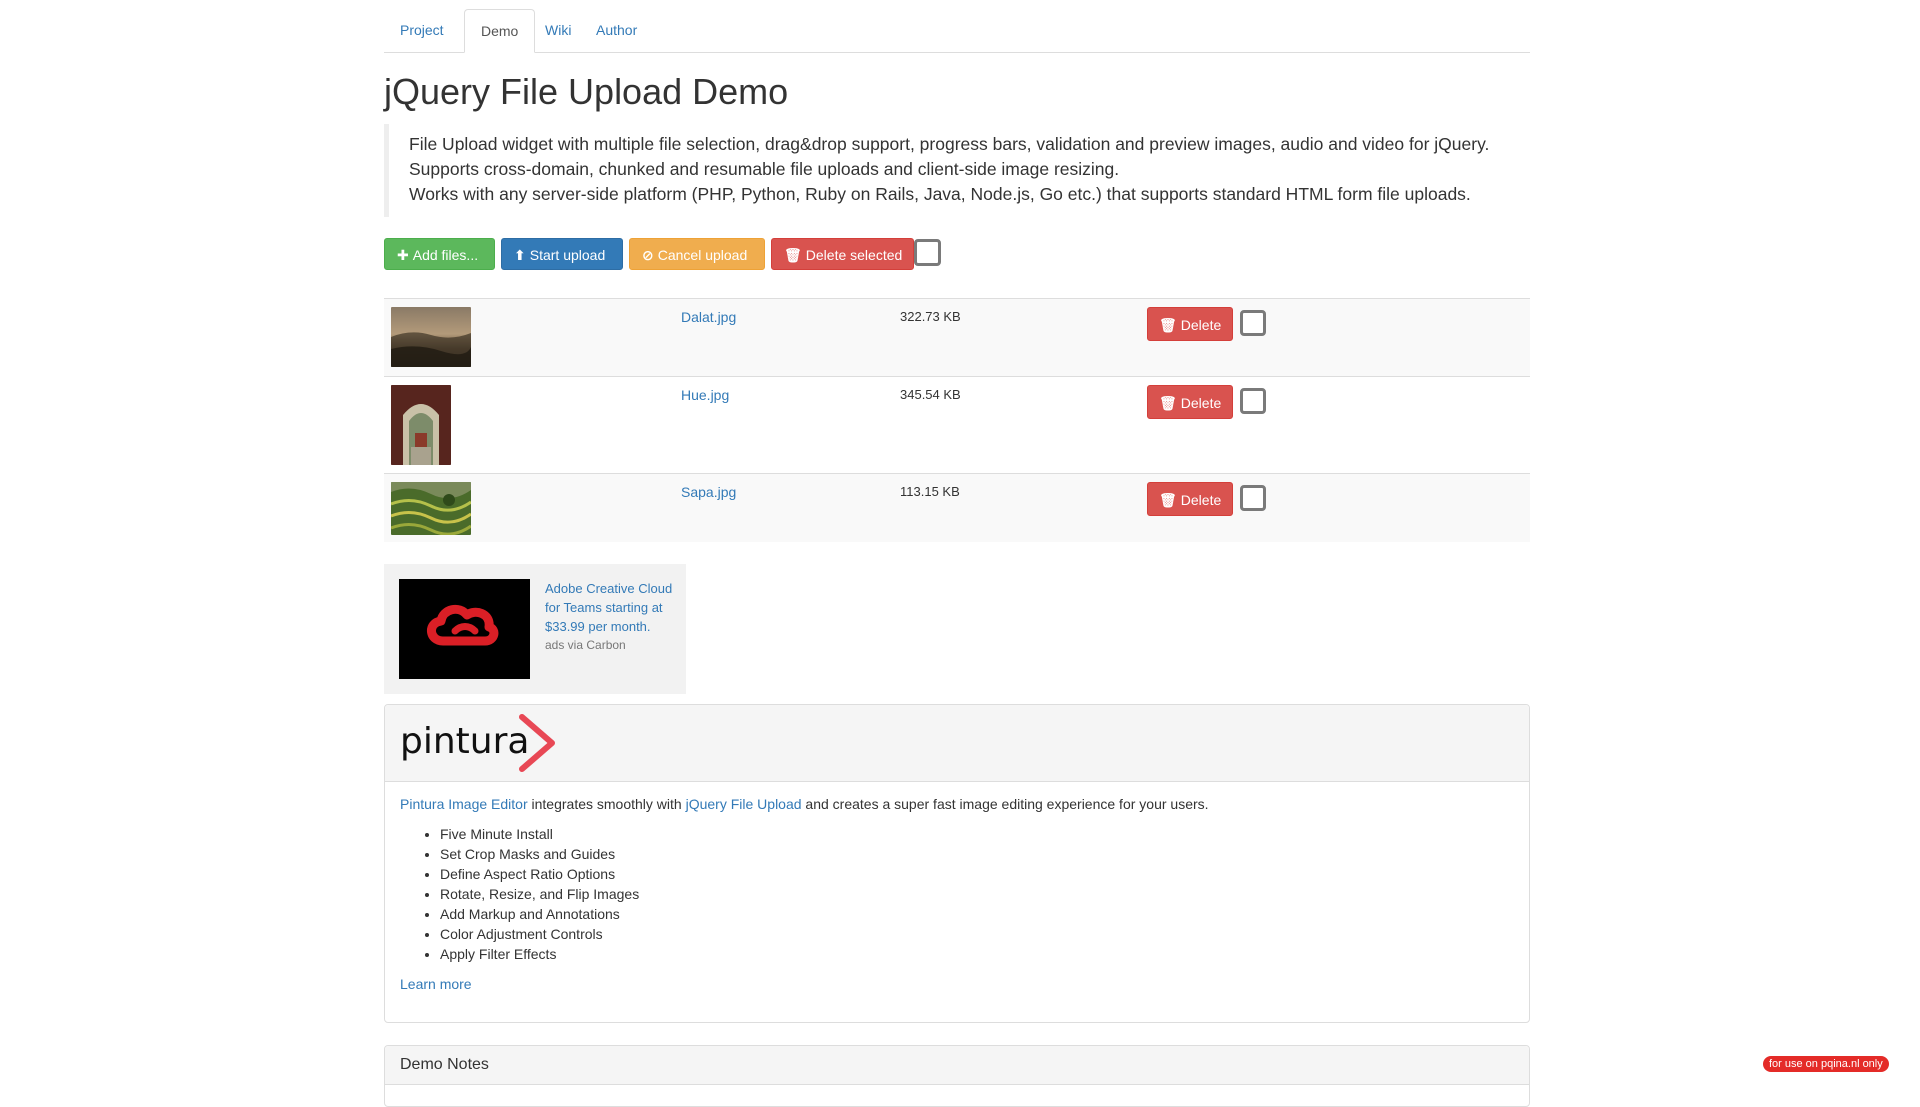 This screenshot has height=1107, width=1920. What do you see at coordinates (744, 804) in the screenshot?
I see `jquery-file-upload-link: jQuery File Upload` at bounding box center [744, 804].